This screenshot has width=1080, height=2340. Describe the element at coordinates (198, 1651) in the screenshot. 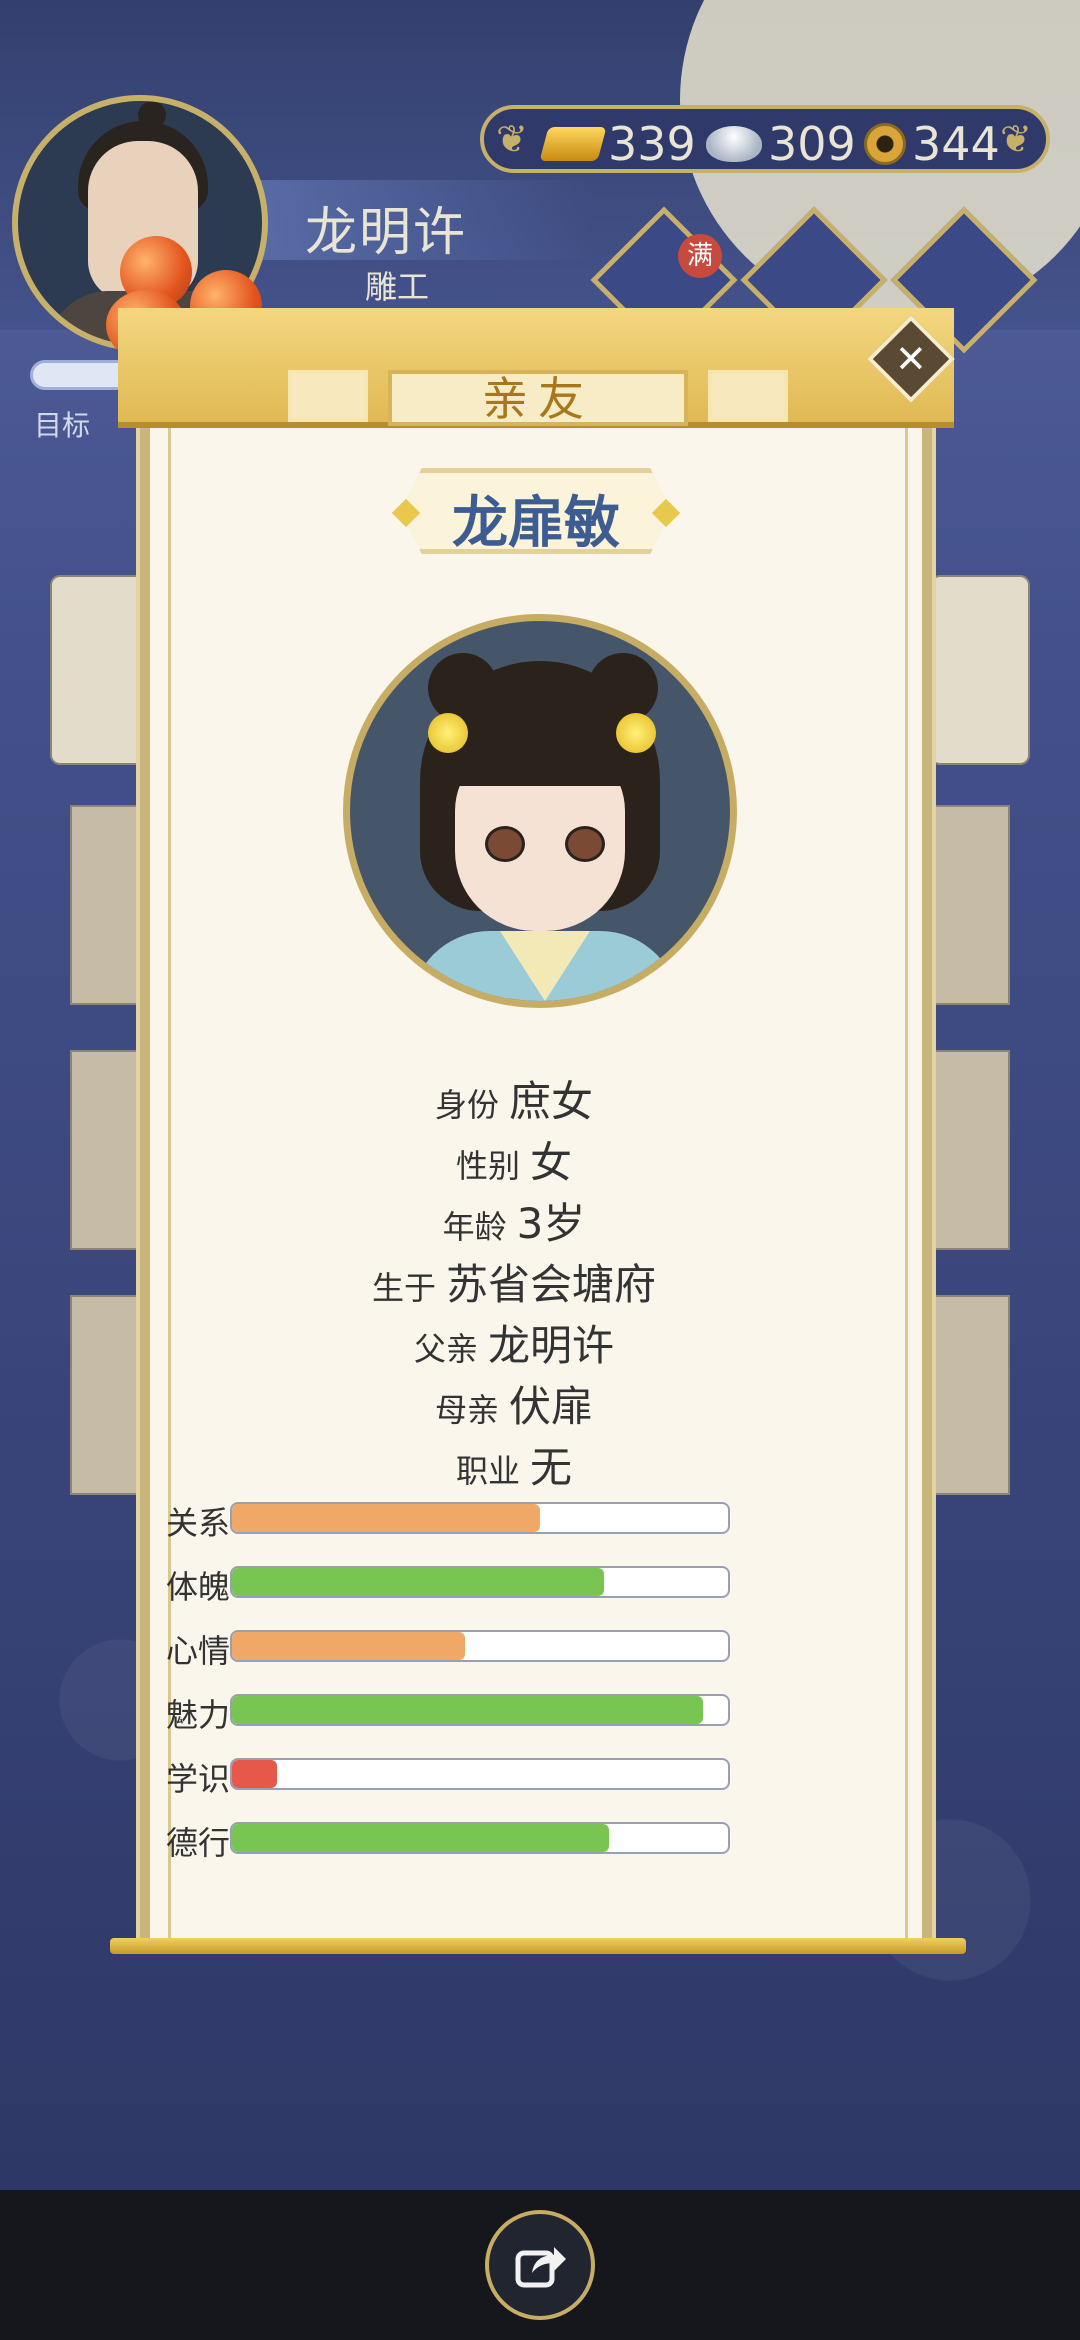

I see `stat-label-mood: 心情` at that location.